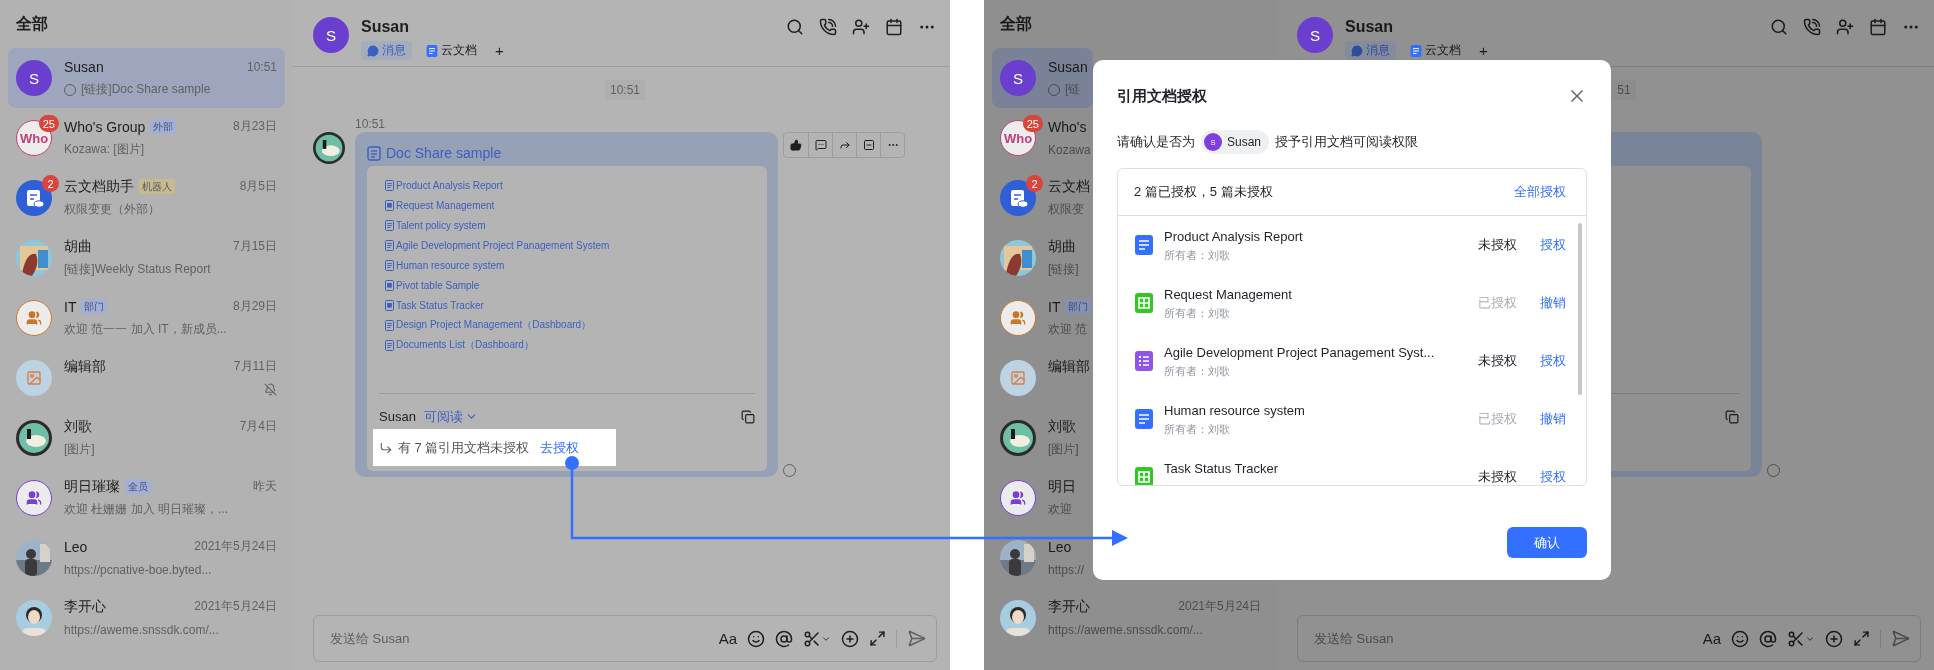 This screenshot has width=1934, height=670. What do you see at coordinates (1042, 138) in the screenshot?
I see `chat-item: Who 25 Who's Kozawa` at bounding box center [1042, 138].